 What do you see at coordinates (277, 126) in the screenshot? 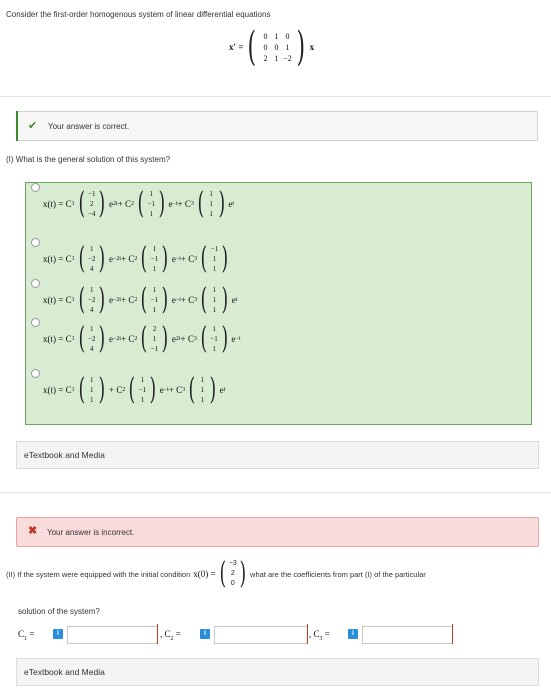
I see `correct-banner: ✔ Your answer is correct.` at bounding box center [277, 126].